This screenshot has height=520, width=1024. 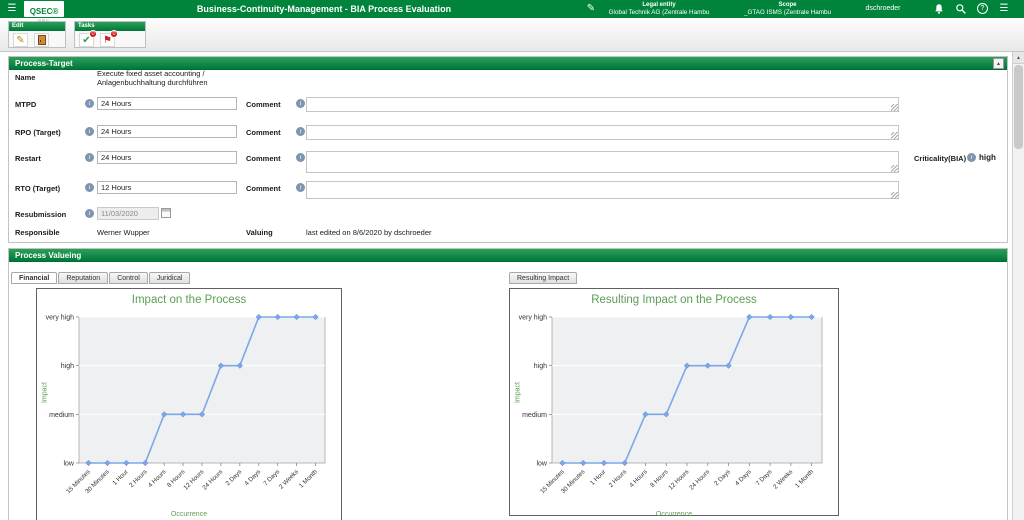 I want to click on bell-icon, so click(x=939, y=9).